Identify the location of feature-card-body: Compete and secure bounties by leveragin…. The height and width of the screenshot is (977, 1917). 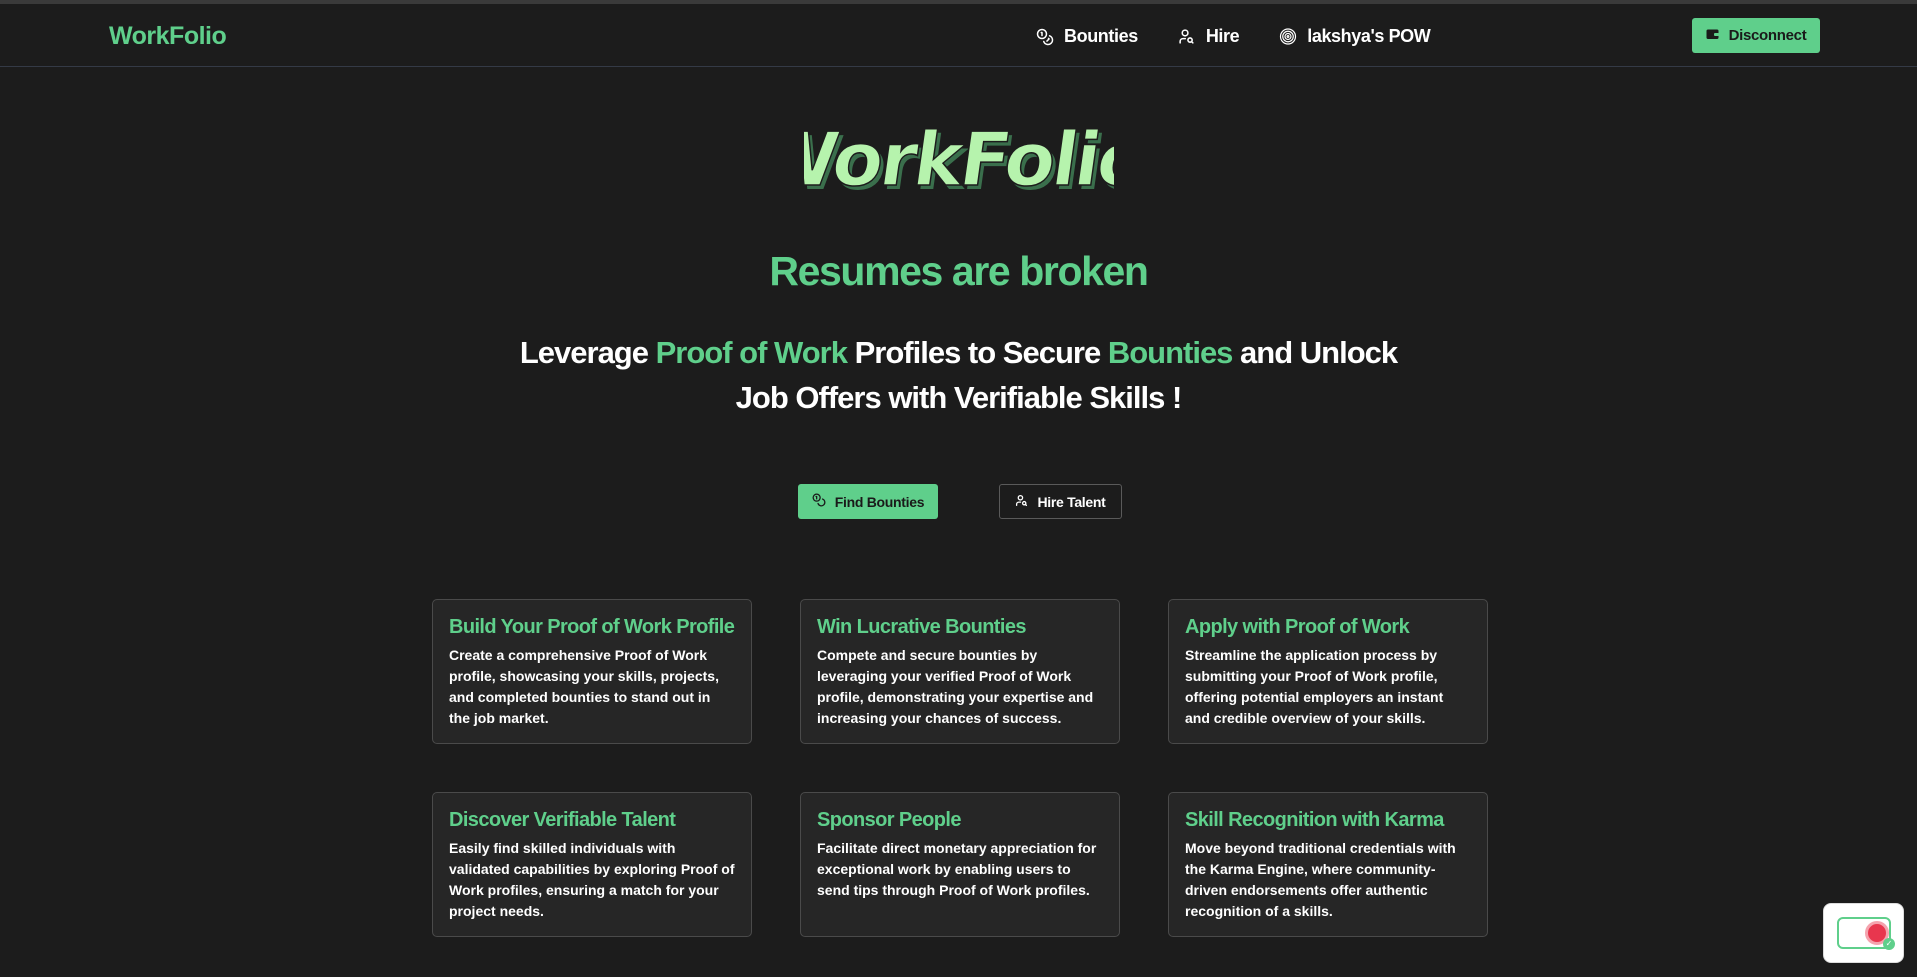
(955, 686).